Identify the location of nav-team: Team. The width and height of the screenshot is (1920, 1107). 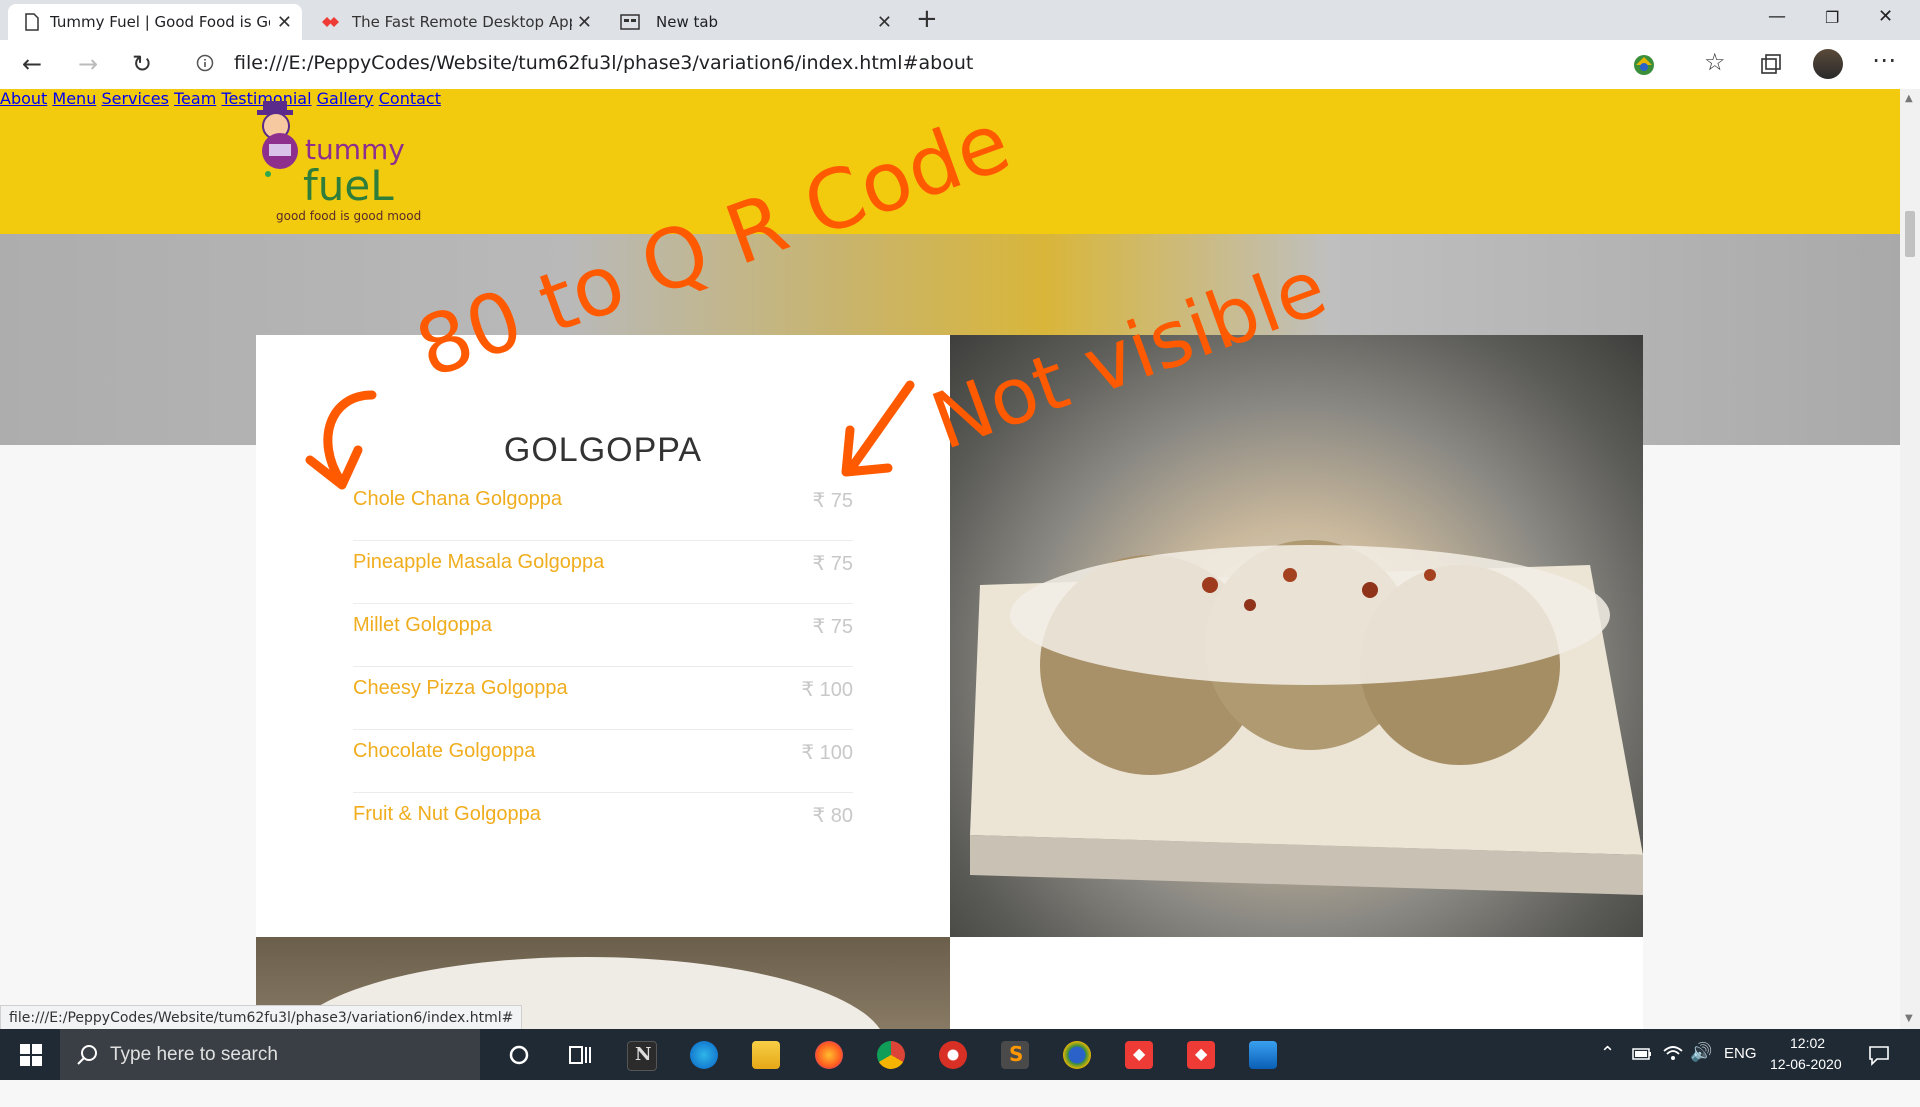
(195, 98).